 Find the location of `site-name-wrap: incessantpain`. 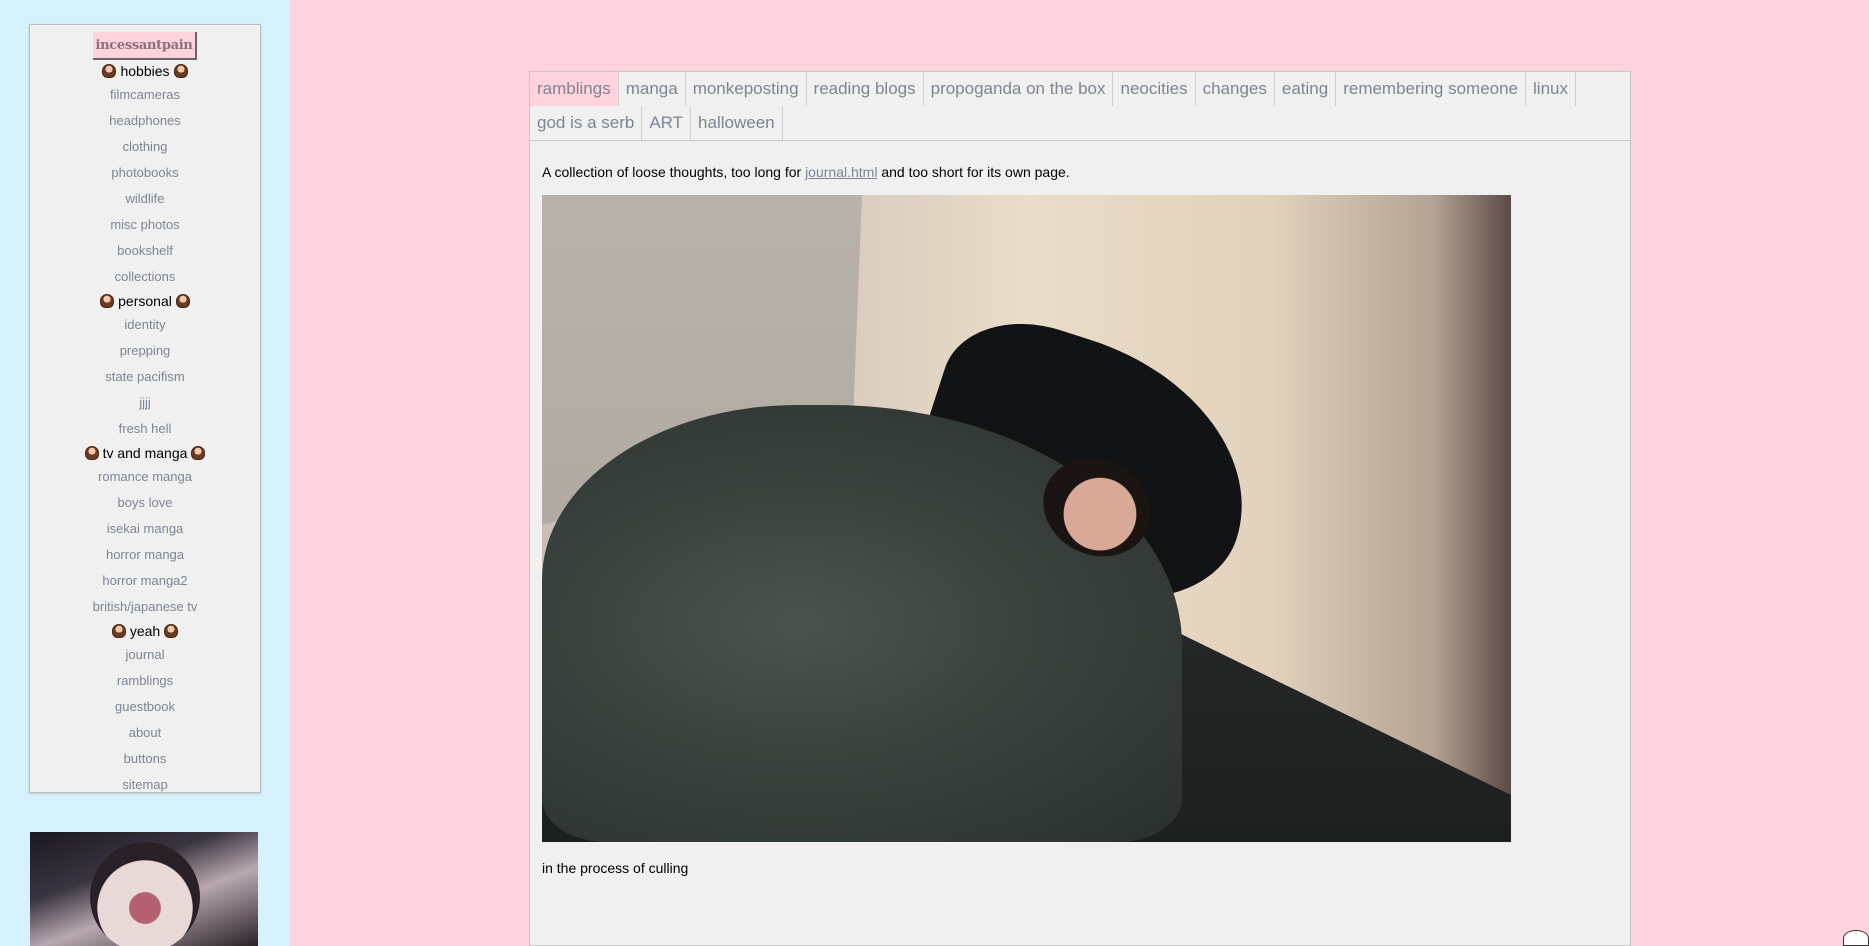

site-name-wrap: incessantpain is located at coordinates (145, 42).